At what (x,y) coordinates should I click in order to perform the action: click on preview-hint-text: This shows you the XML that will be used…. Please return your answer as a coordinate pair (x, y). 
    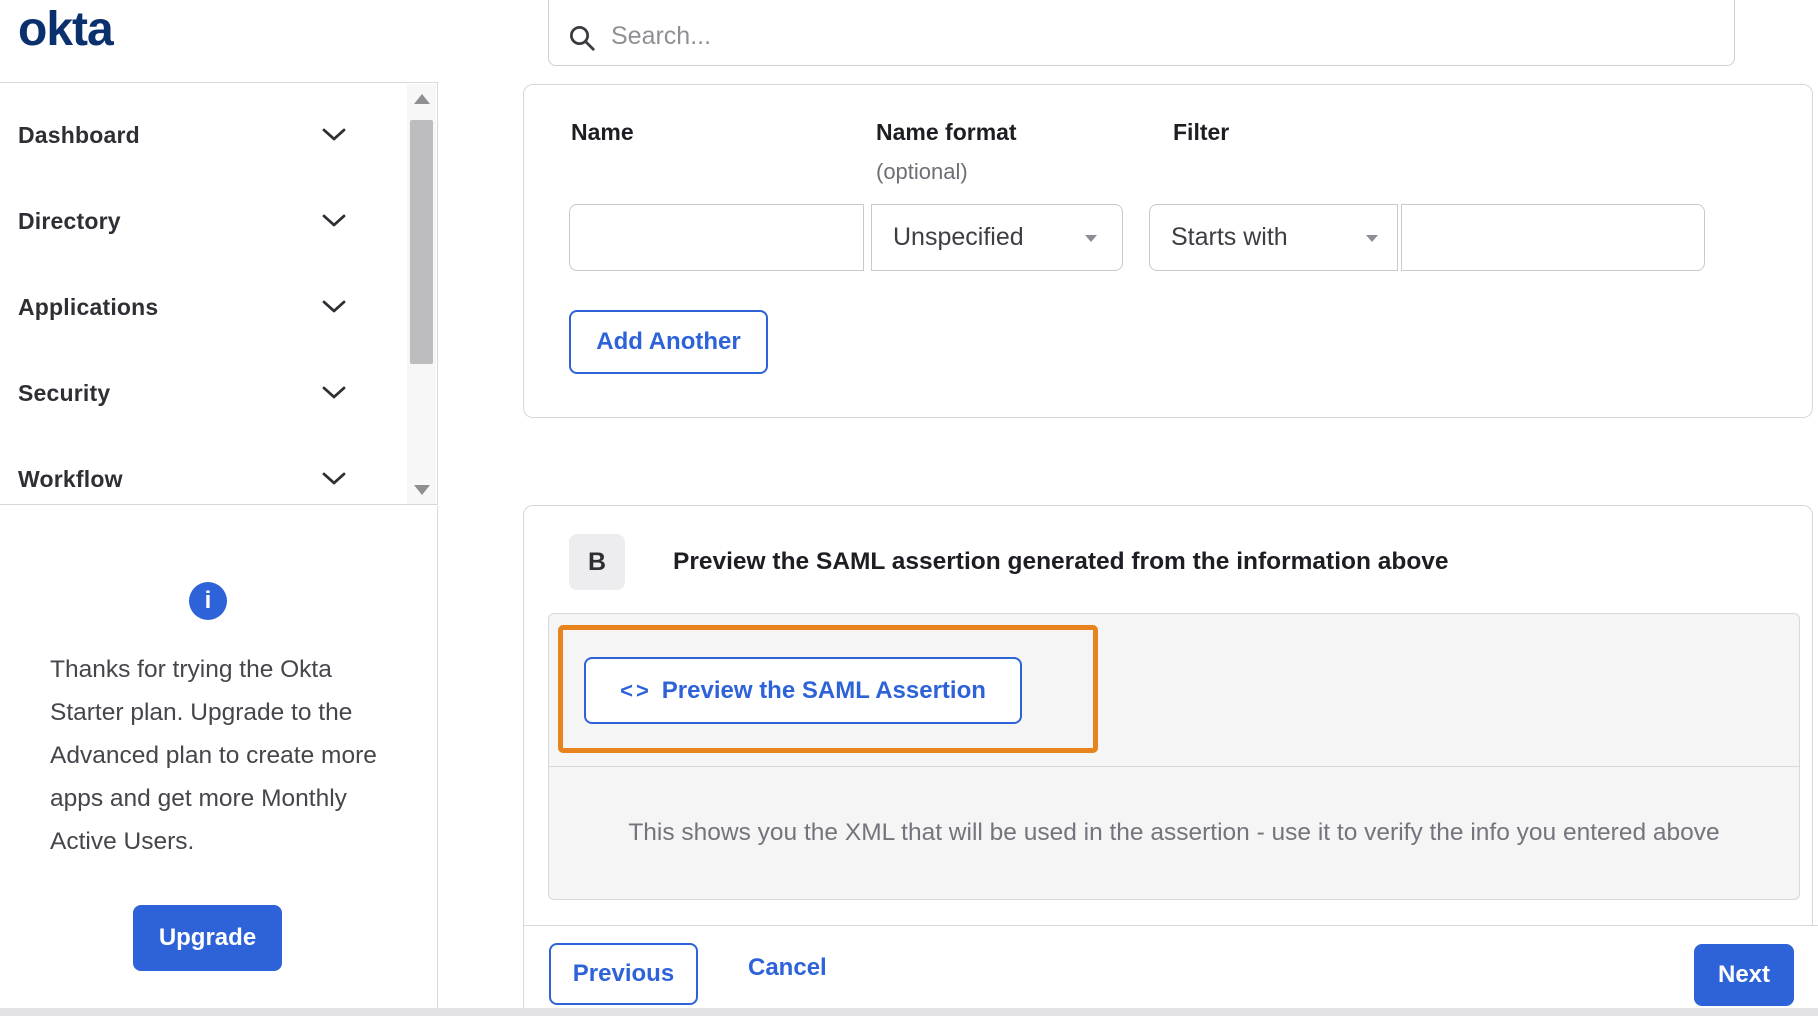
    Looking at the image, I should click on (1174, 832).